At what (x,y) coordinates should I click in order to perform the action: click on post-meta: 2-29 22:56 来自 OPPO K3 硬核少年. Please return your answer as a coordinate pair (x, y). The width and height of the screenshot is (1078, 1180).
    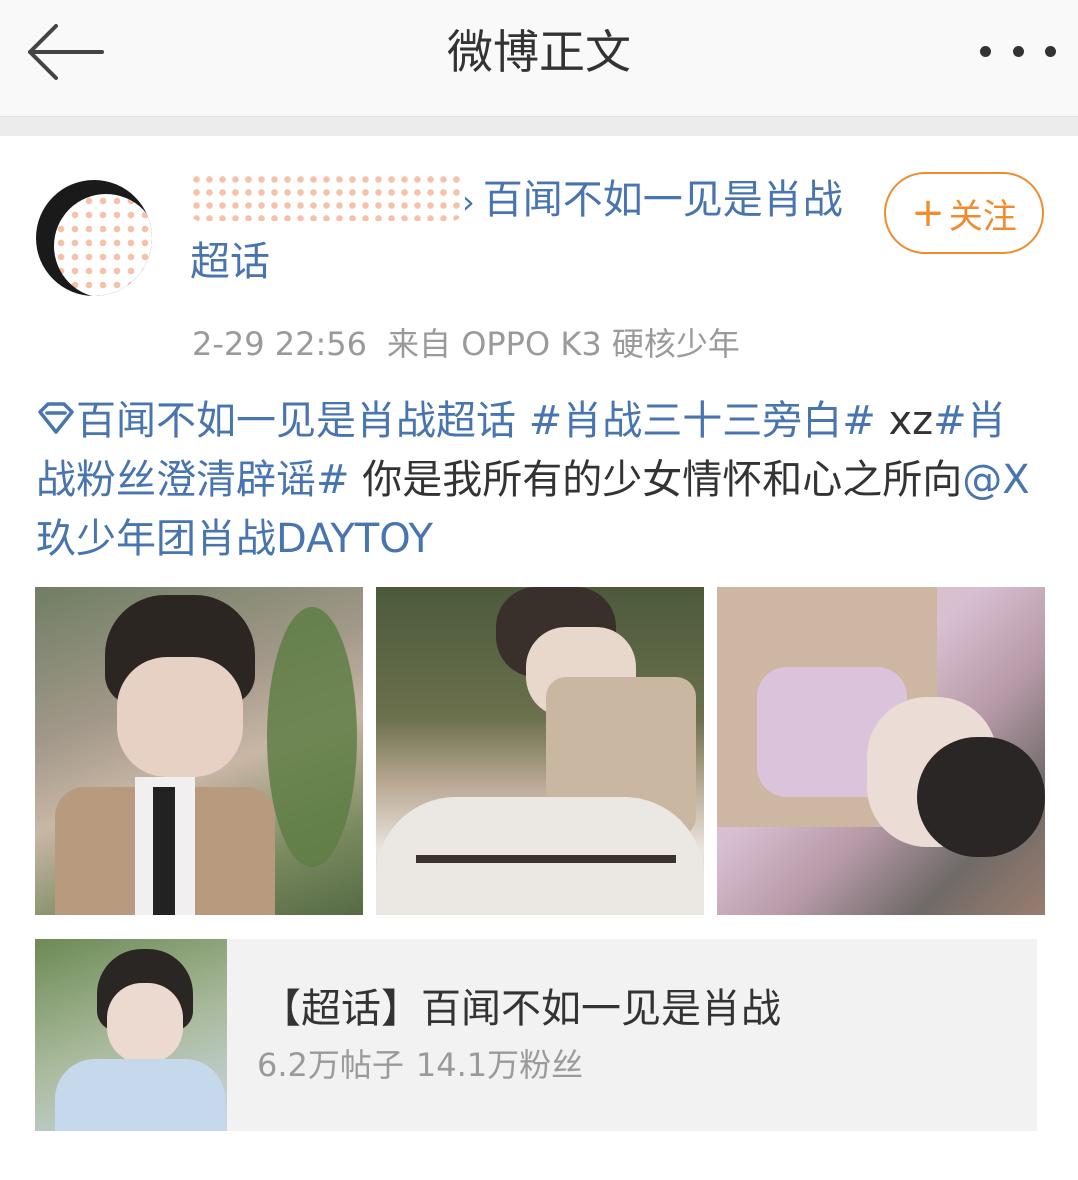
    Looking at the image, I should click on (466, 344).